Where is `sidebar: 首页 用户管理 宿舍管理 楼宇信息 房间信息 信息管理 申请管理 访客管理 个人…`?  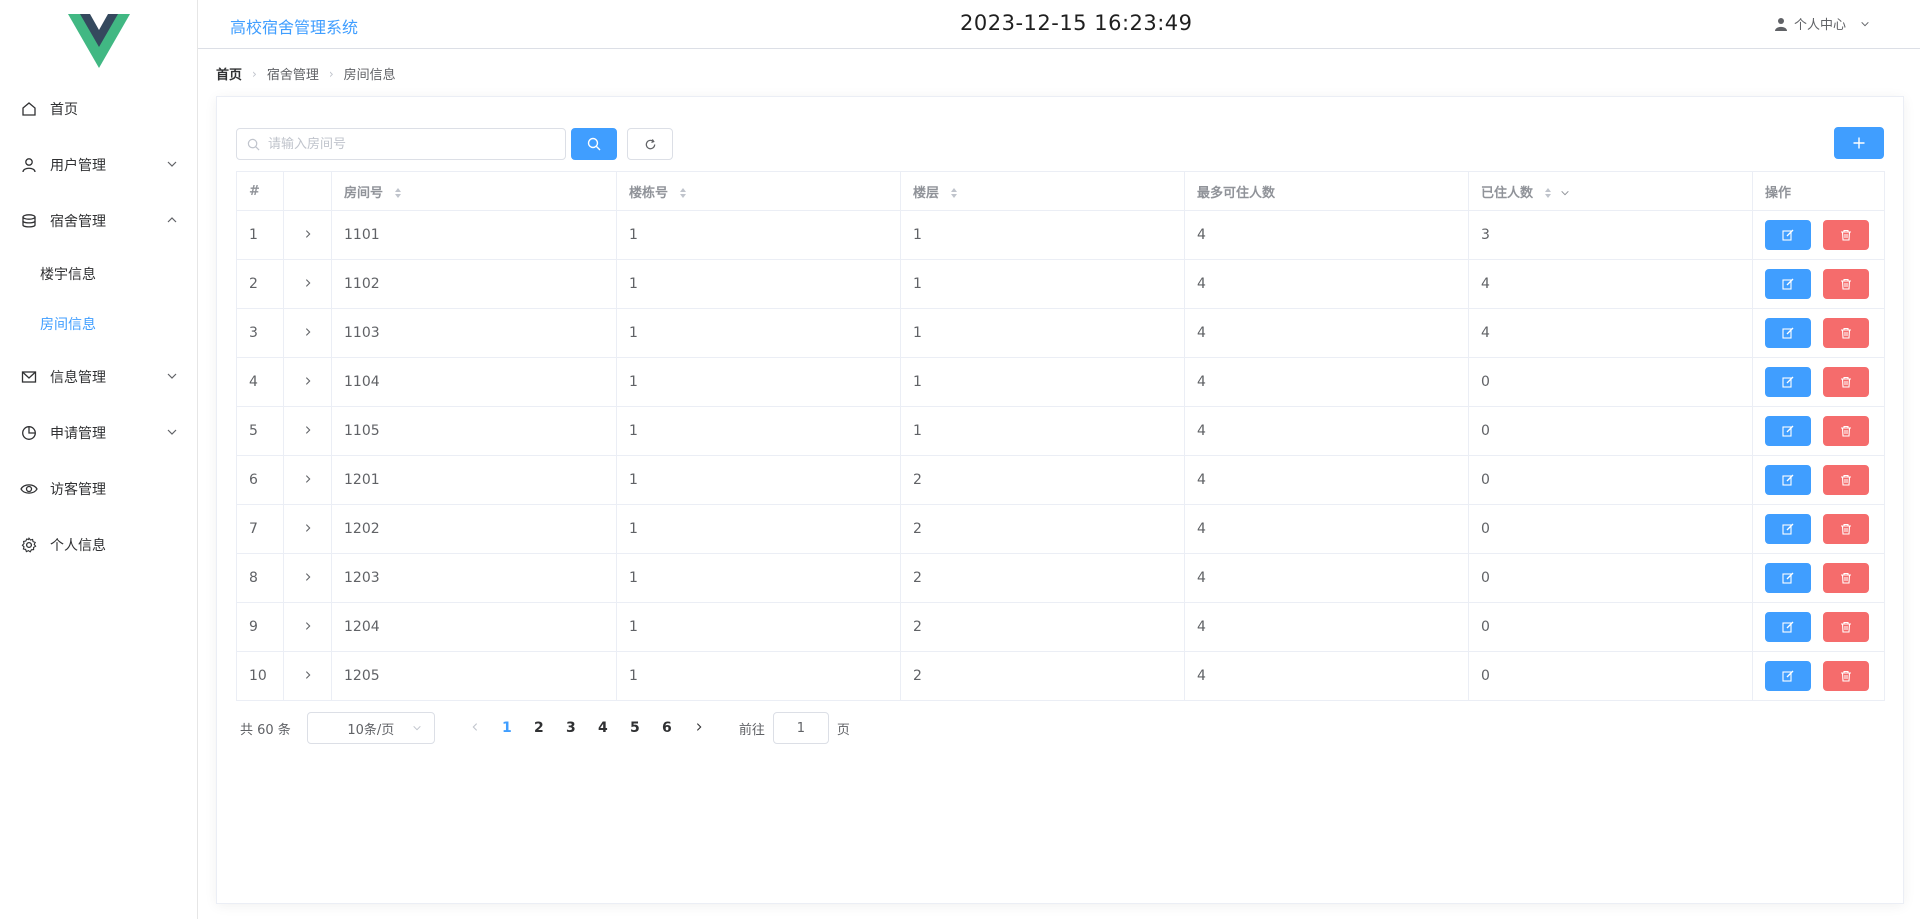 sidebar: 首页 用户管理 宿舍管理 楼宇信息 房间信息 信息管理 申请管理 访客管理 个人… is located at coordinates (99, 459).